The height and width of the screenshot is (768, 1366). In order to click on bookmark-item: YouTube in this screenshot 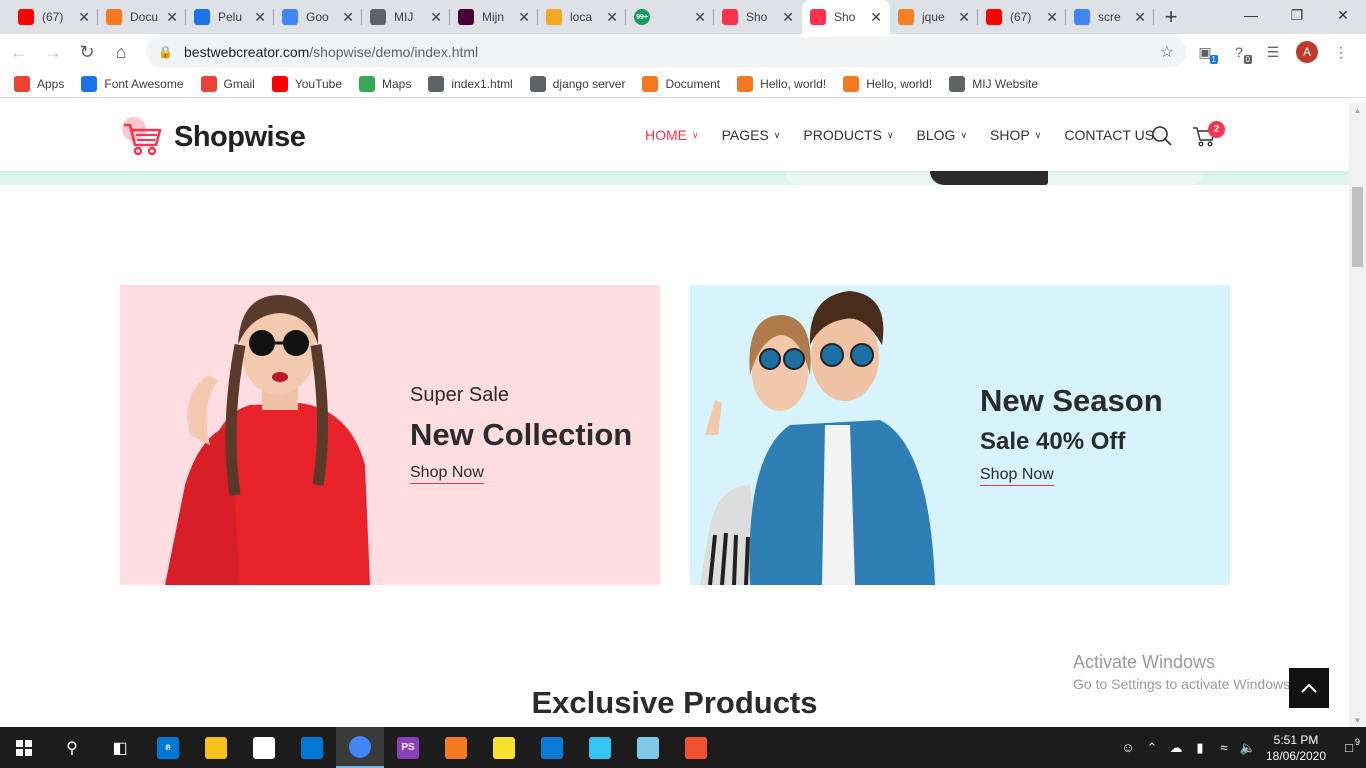, I will do `click(306, 83)`.